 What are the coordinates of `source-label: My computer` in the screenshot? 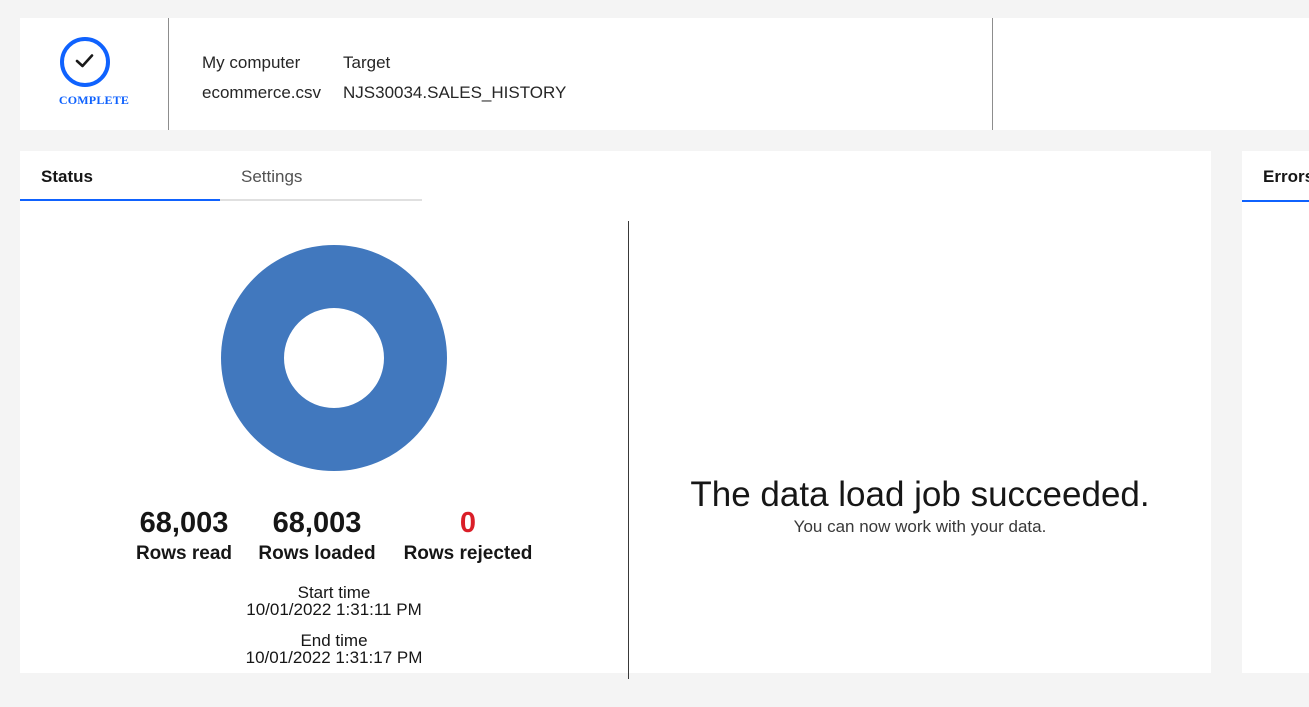 It's located at (251, 62).